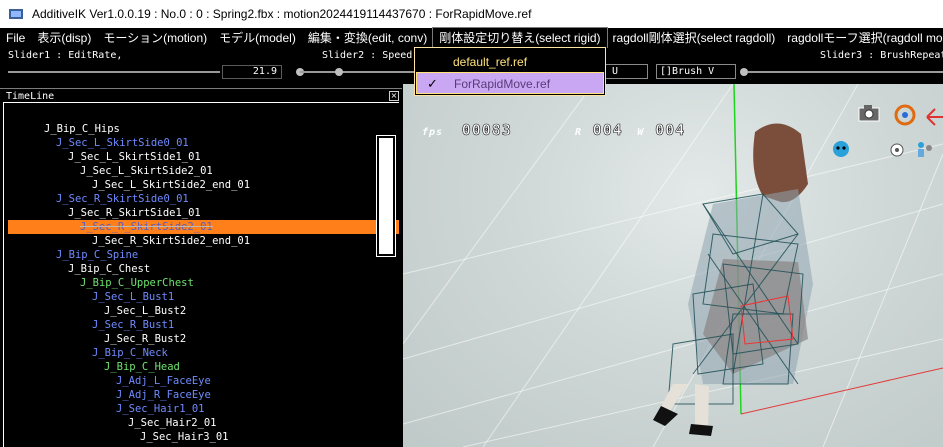 Image resolution: width=943 pixels, height=447 pixels. Describe the element at coordinates (82, 129) in the screenshot. I see `bone-tree-item: J_Bip_C_Hips` at that location.